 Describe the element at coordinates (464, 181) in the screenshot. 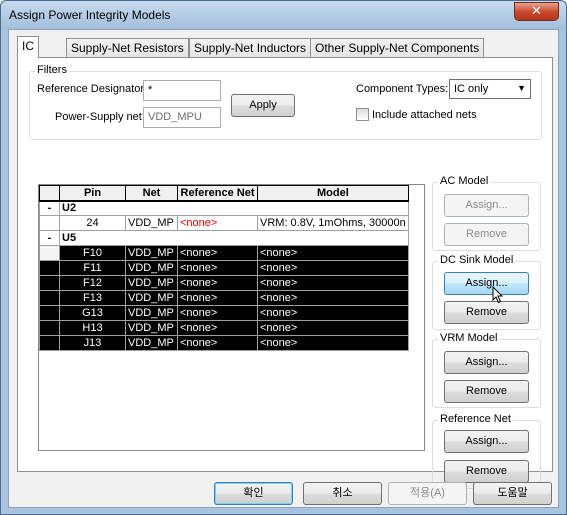

I see `ac-model-title: AC Model` at that location.